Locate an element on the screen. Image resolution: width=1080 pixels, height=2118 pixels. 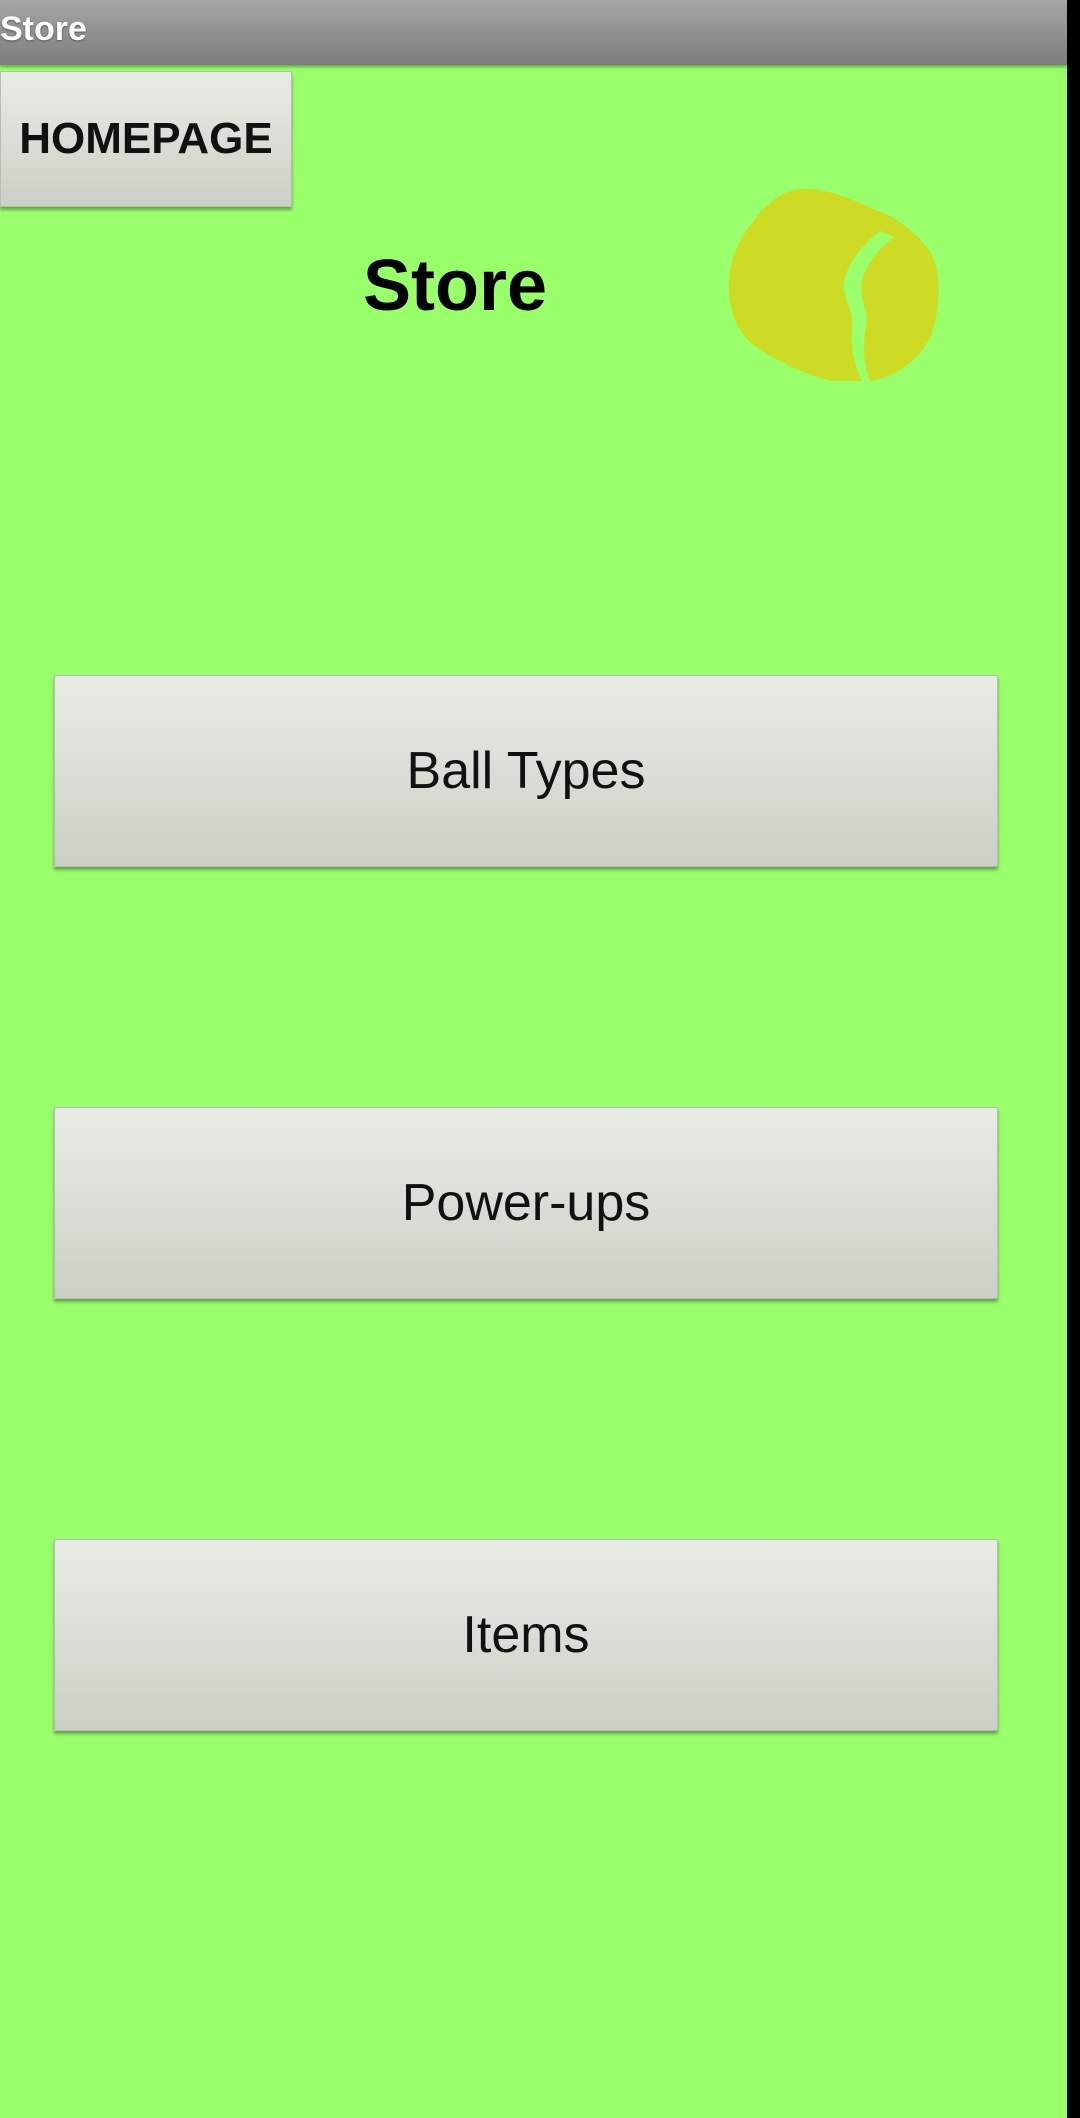
title-bar: Store is located at coordinates (533, 32).